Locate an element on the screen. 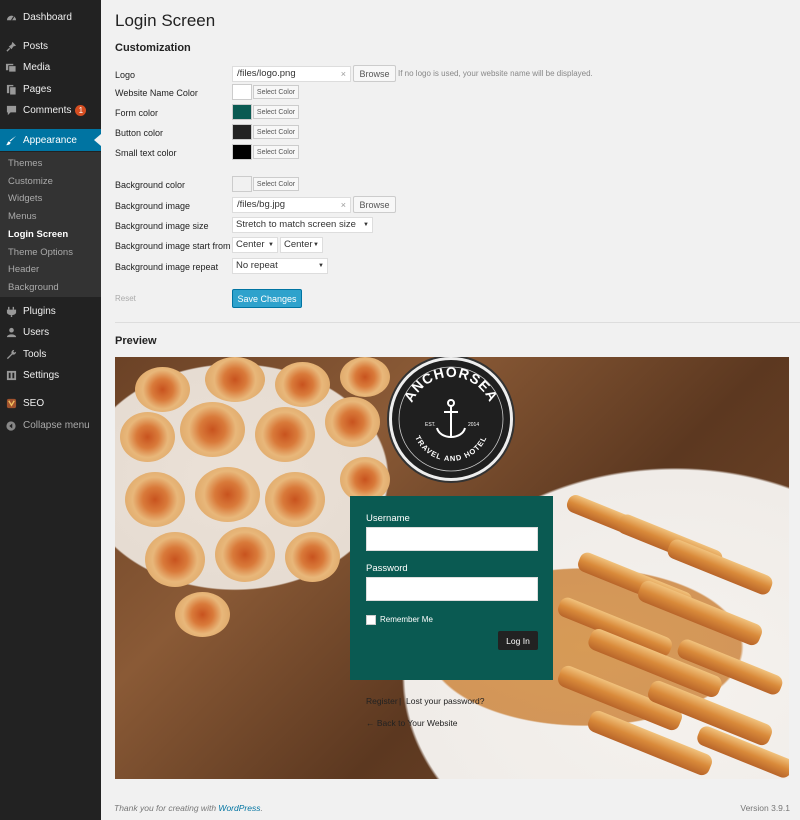  back-to-website-link: ← Back to Your Website is located at coordinates (412, 723).